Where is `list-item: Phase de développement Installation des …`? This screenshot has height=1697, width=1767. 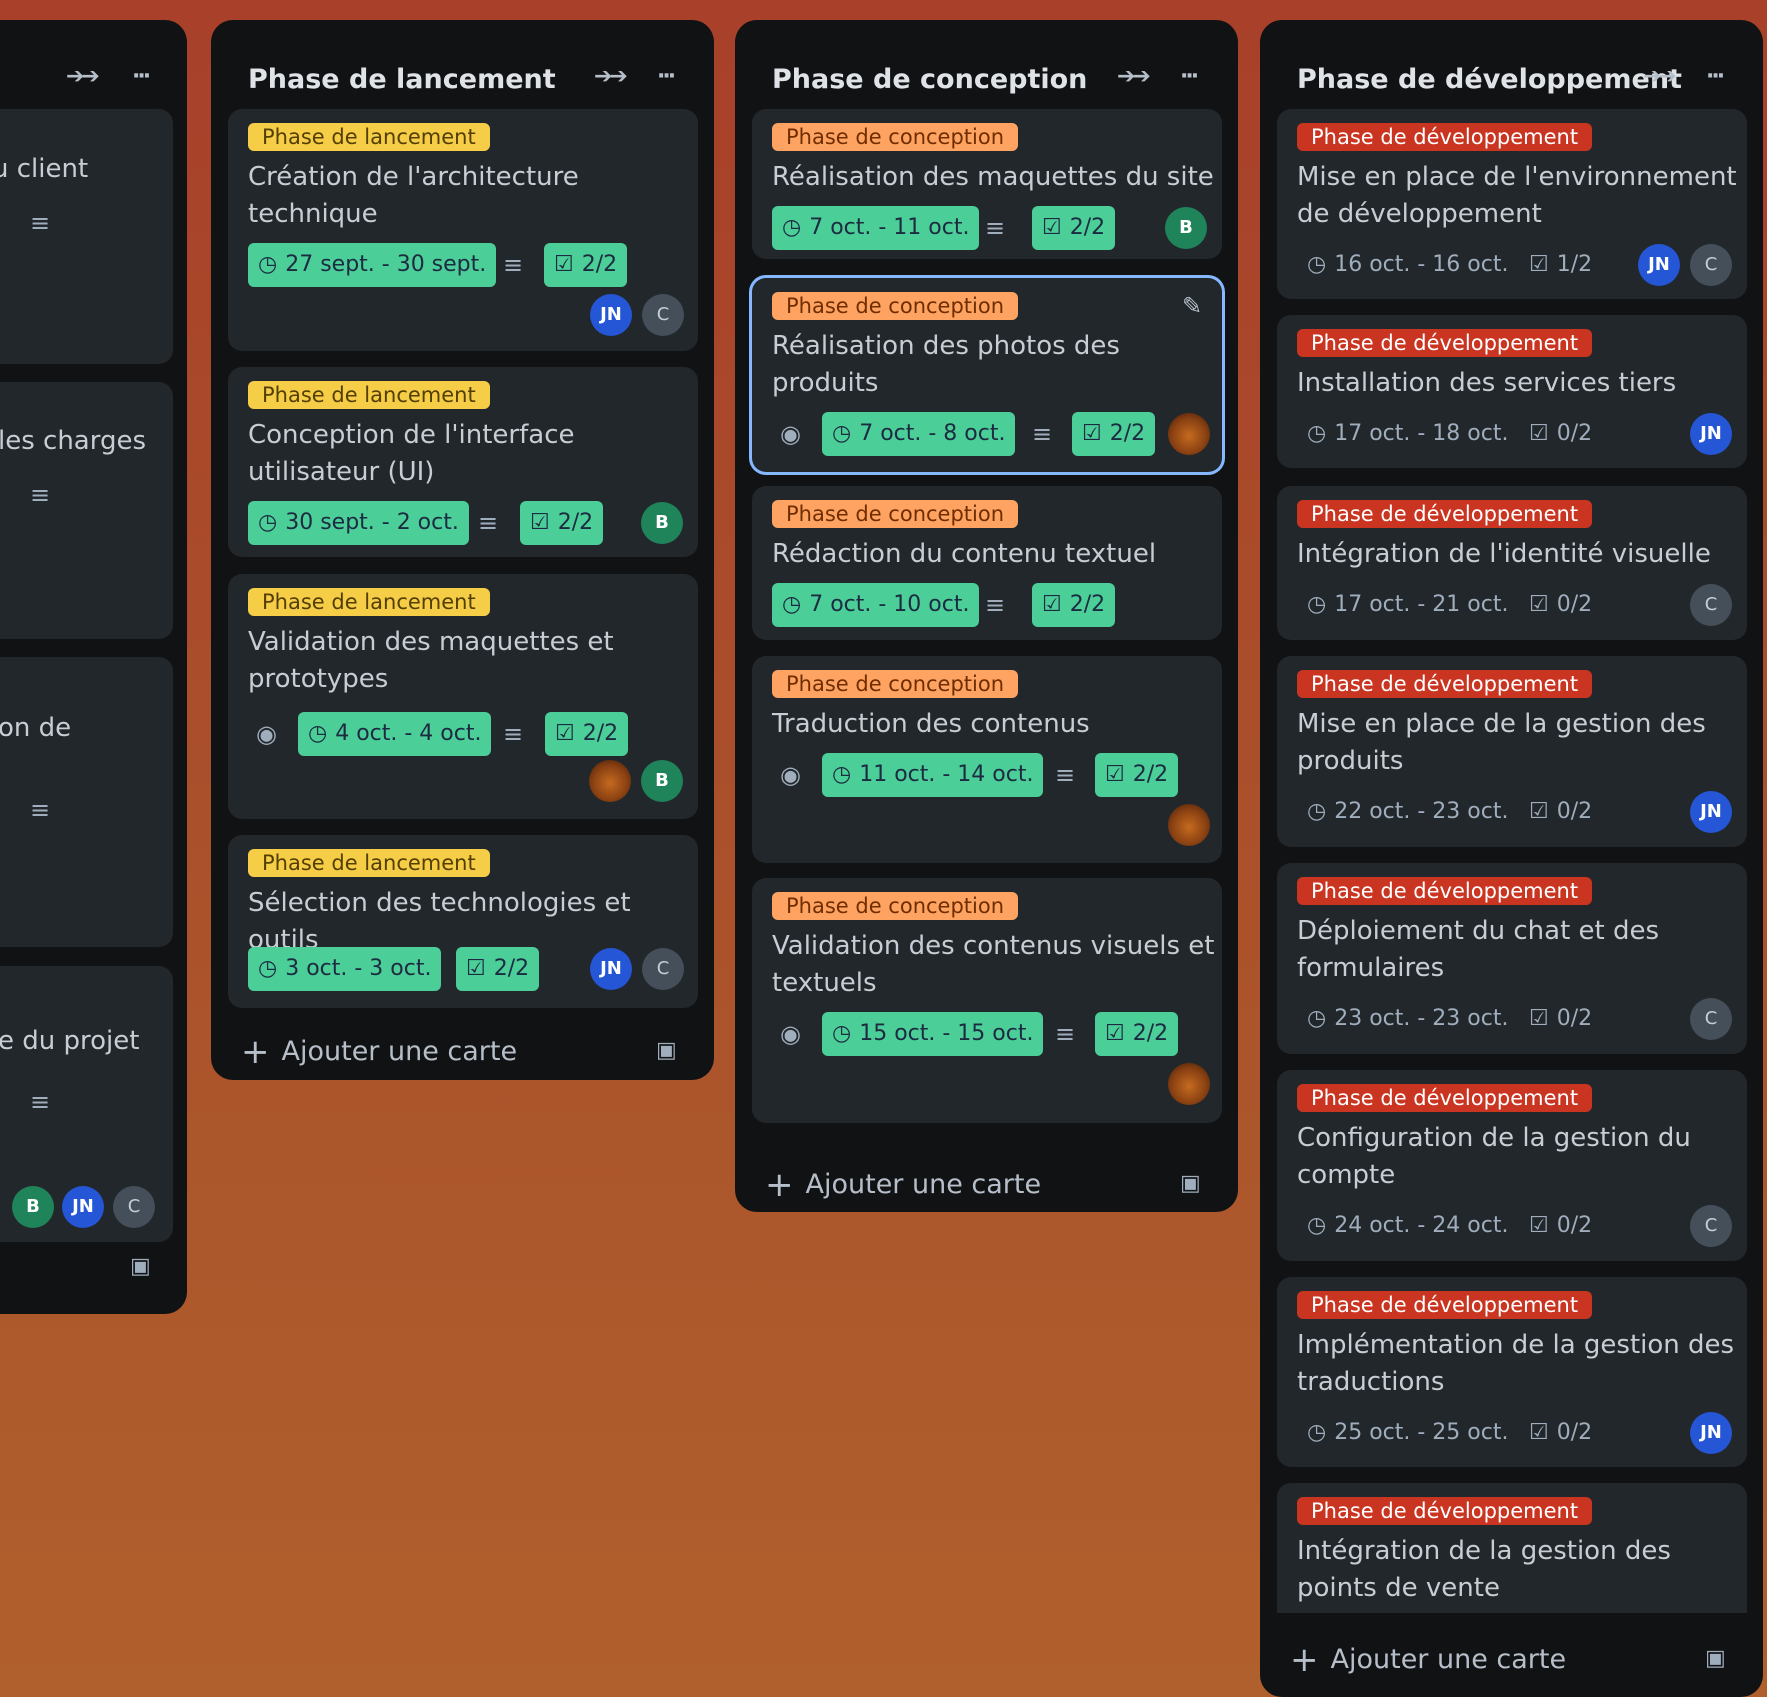 list-item: Phase de développement Installation des … is located at coordinates (1512, 391).